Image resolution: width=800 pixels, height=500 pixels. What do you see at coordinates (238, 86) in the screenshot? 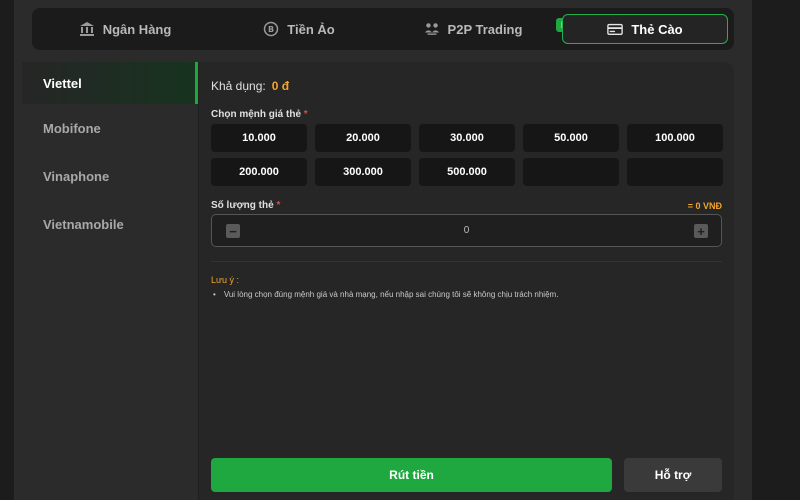
I see `balance-label: Khả dụng:` at bounding box center [238, 86].